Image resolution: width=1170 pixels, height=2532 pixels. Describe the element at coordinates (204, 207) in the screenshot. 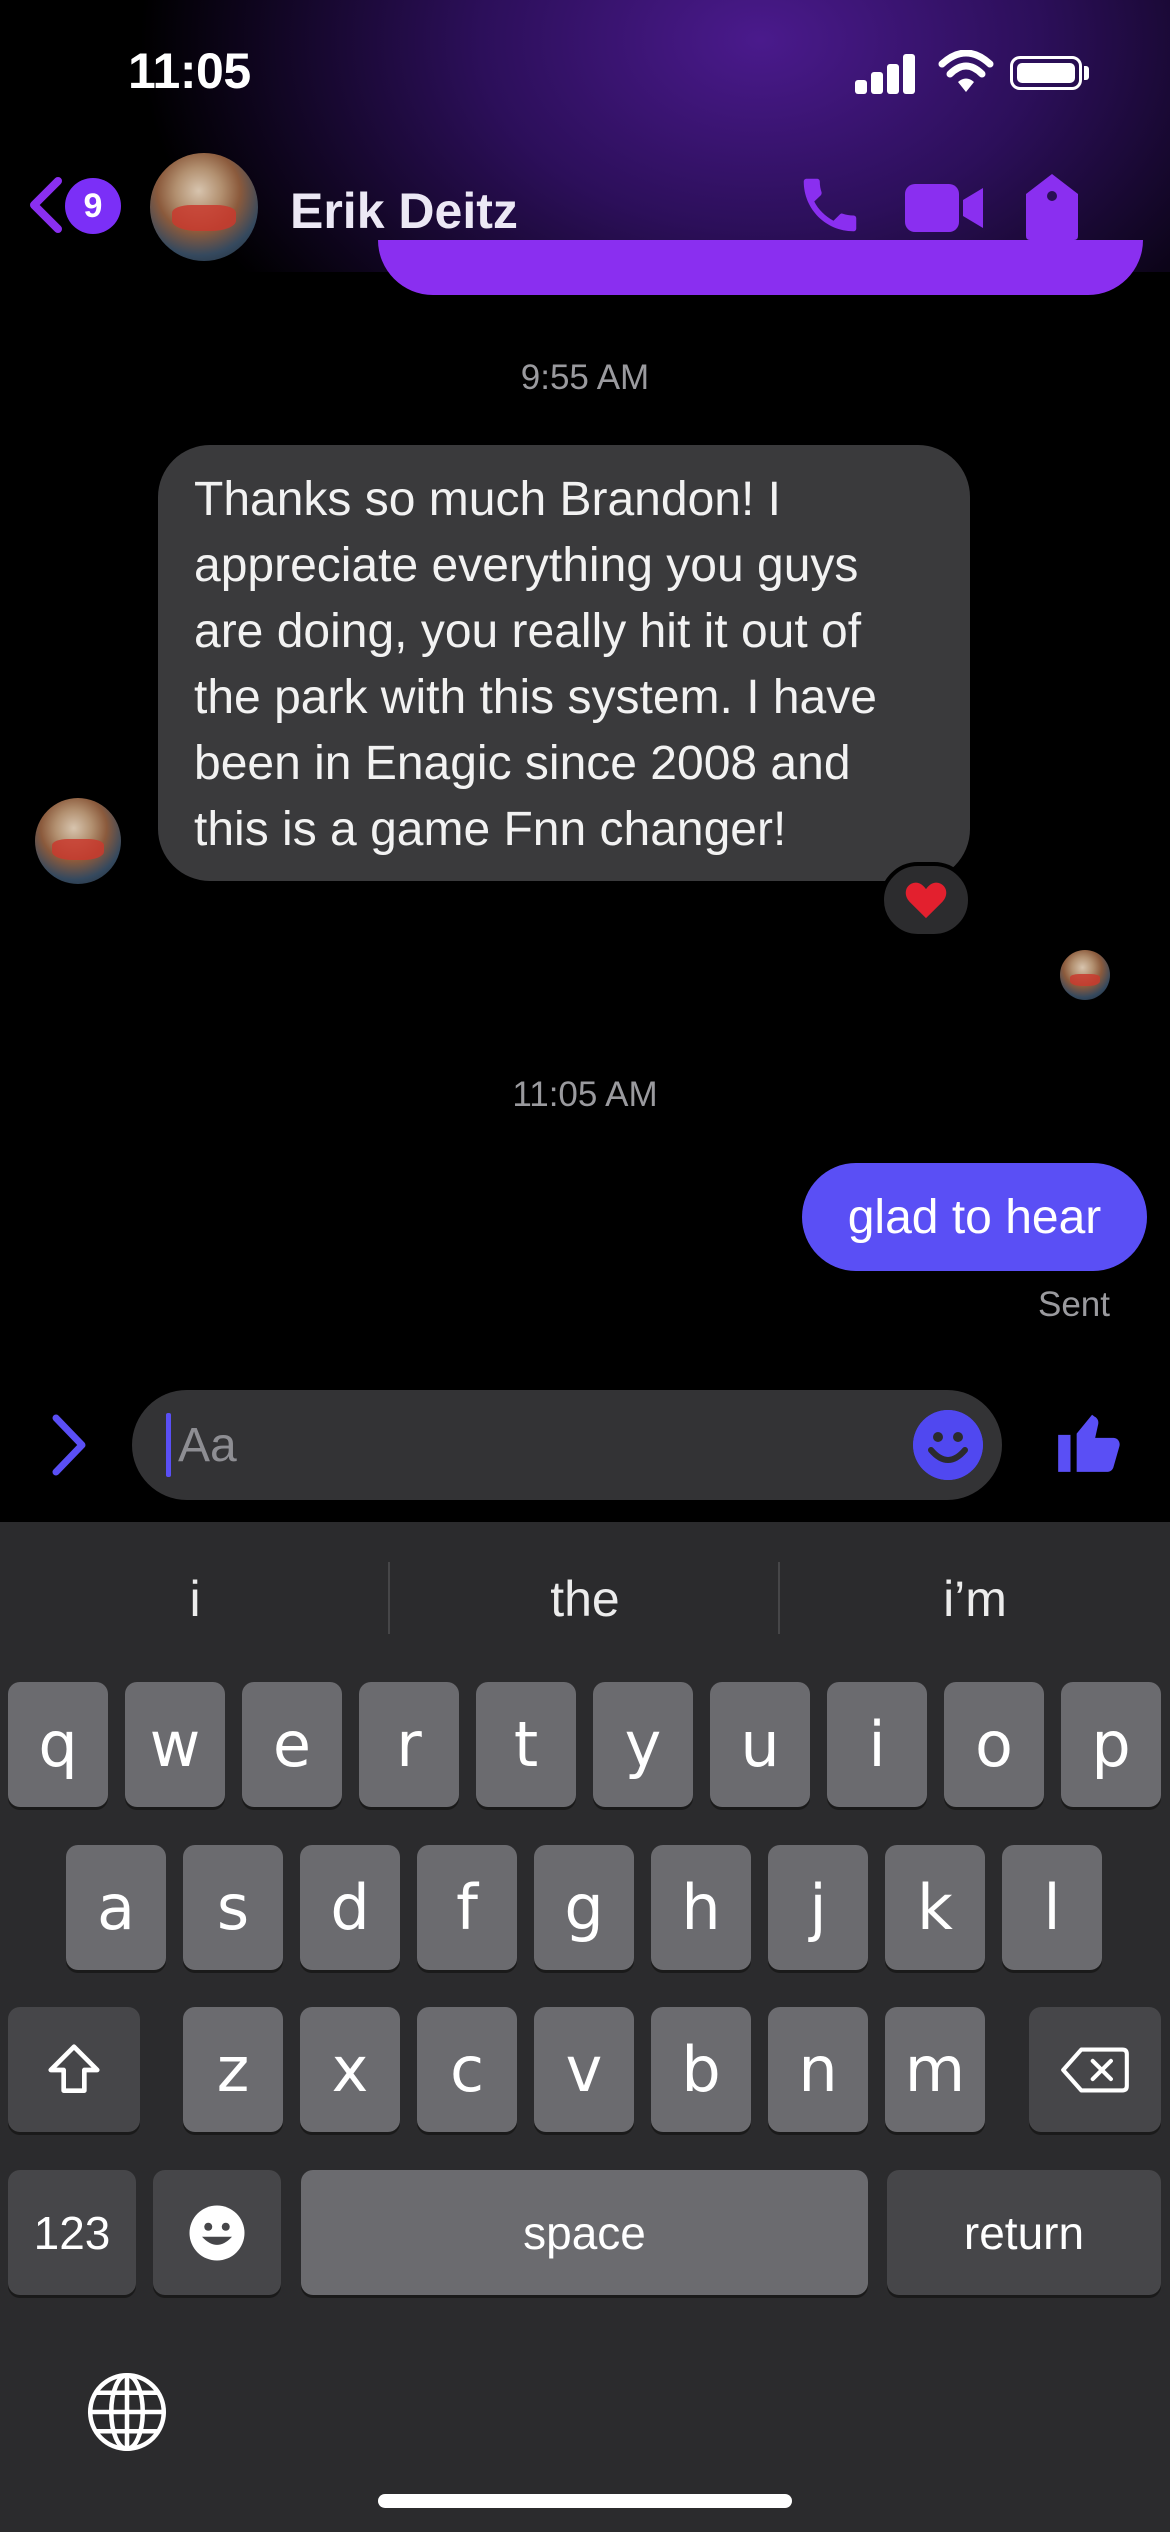

I see `contact-avatar` at that location.